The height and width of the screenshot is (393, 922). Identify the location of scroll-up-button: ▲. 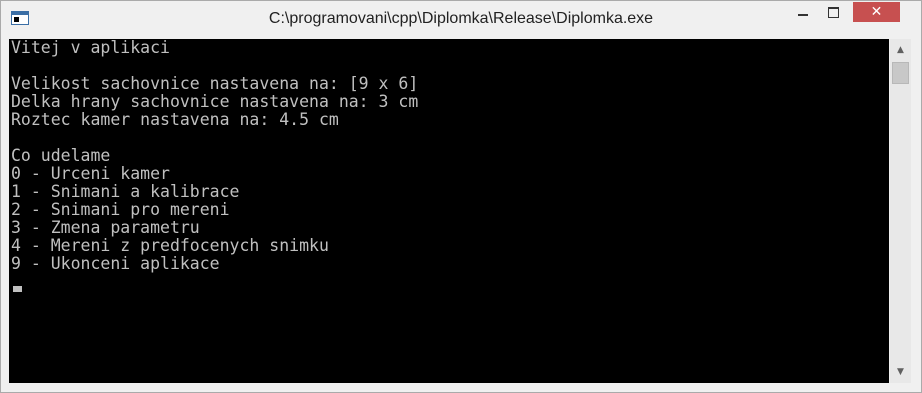
(900, 50).